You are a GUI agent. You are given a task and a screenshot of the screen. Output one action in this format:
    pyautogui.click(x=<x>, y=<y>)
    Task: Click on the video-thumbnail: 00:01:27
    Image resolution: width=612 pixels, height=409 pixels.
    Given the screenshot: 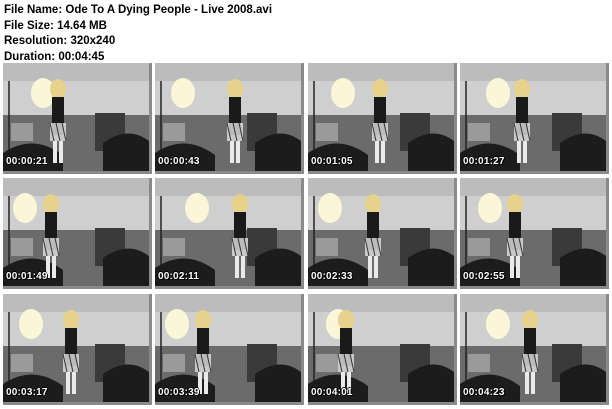 What is the action you would take?
    pyautogui.click(x=534, y=118)
    